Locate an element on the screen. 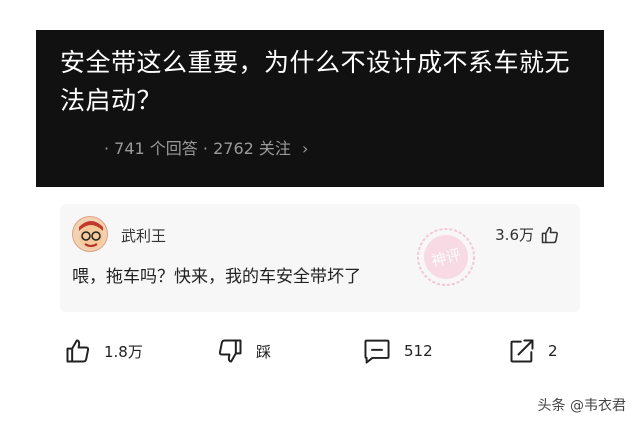 The width and height of the screenshot is (640, 427). answer-likes-count: 3.6万 is located at coordinates (514, 235).